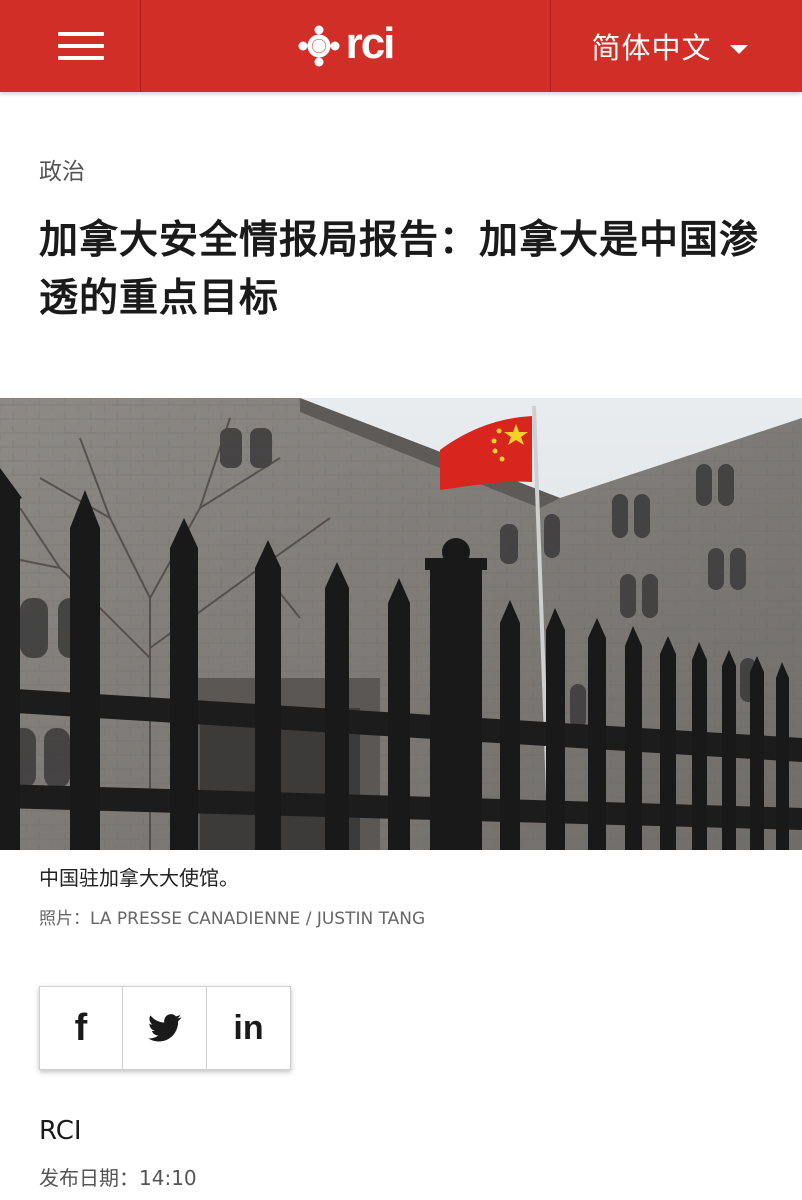 The image size is (802, 1200). Describe the element at coordinates (62, 169) in the screenshot. I see `section-link: 政治` at that location.